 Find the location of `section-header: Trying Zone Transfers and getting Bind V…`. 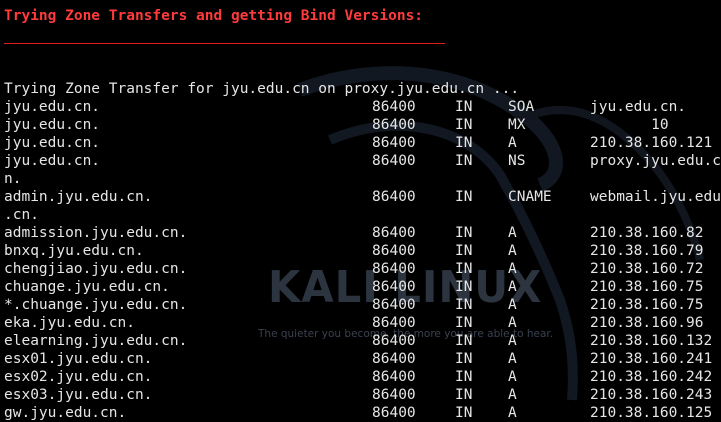

section-header: Trying Zone Transfers and getting Bind V… is located at coordinates (214, 16).